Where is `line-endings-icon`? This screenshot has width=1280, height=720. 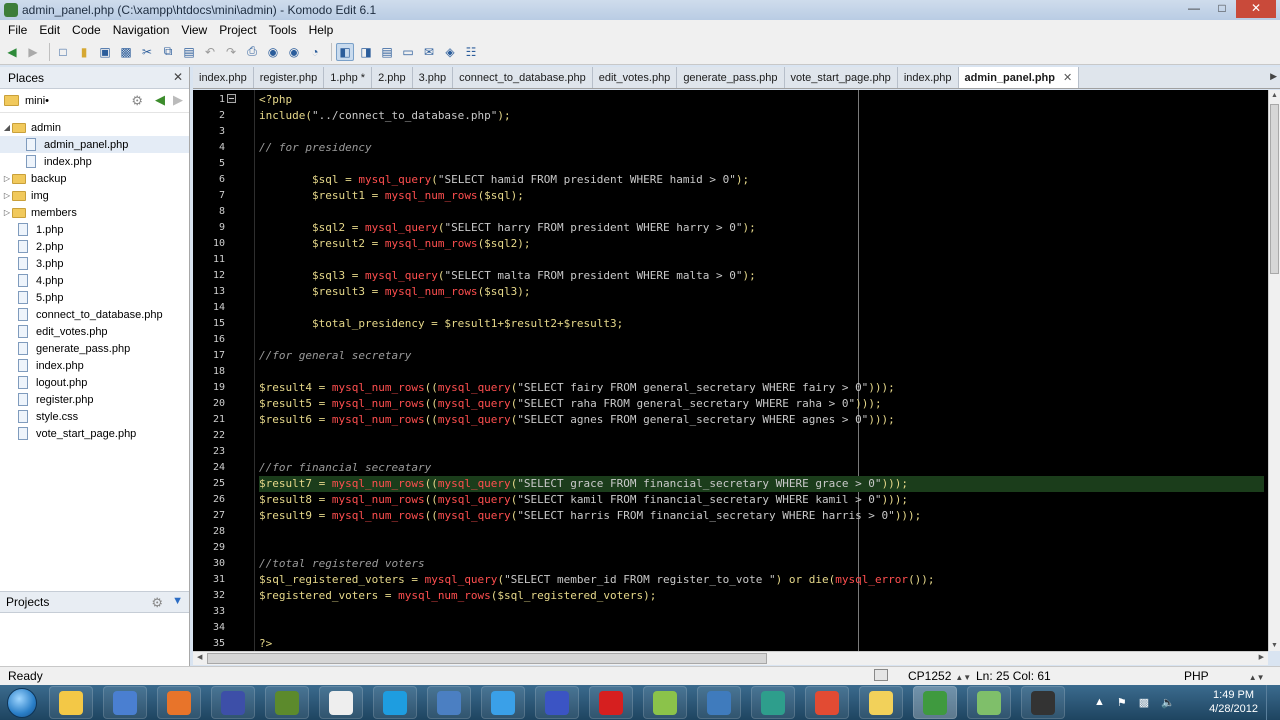 line-endings-icon is located at coordinates (881, 675).